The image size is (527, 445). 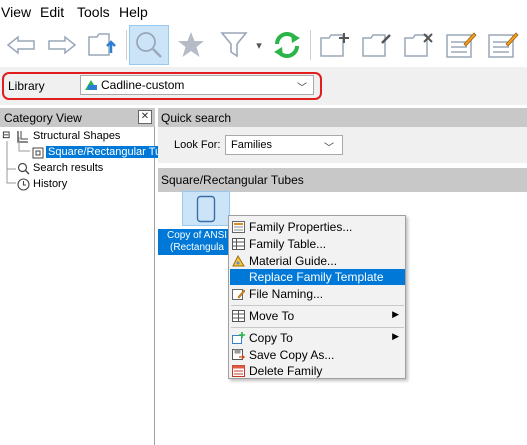 What do you see at coordinates (99, 149) in the screenshot?
I see `tree-item-square-rectangular-tubes: Square/Rectangular Tubes` at bounding box center [99, 149].